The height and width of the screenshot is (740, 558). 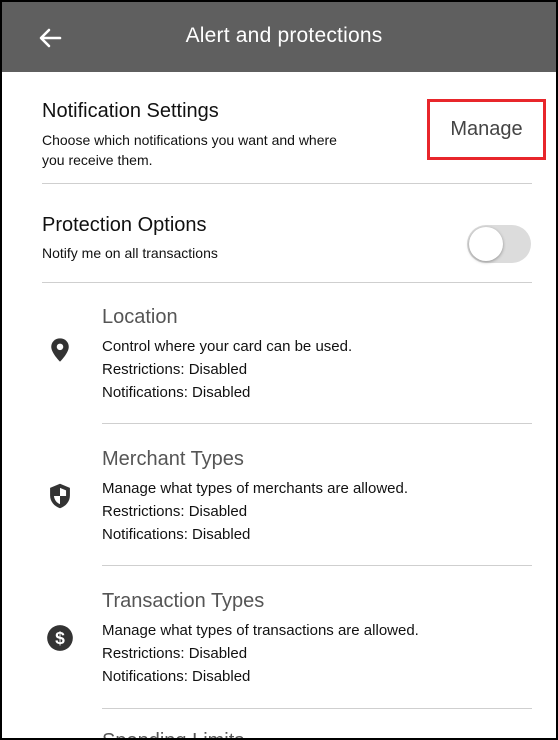 What do you see at coordinates (124, 225) in the screenshot?
I see `protection-options-title: Protection Options` at bounding box center [124, 225].